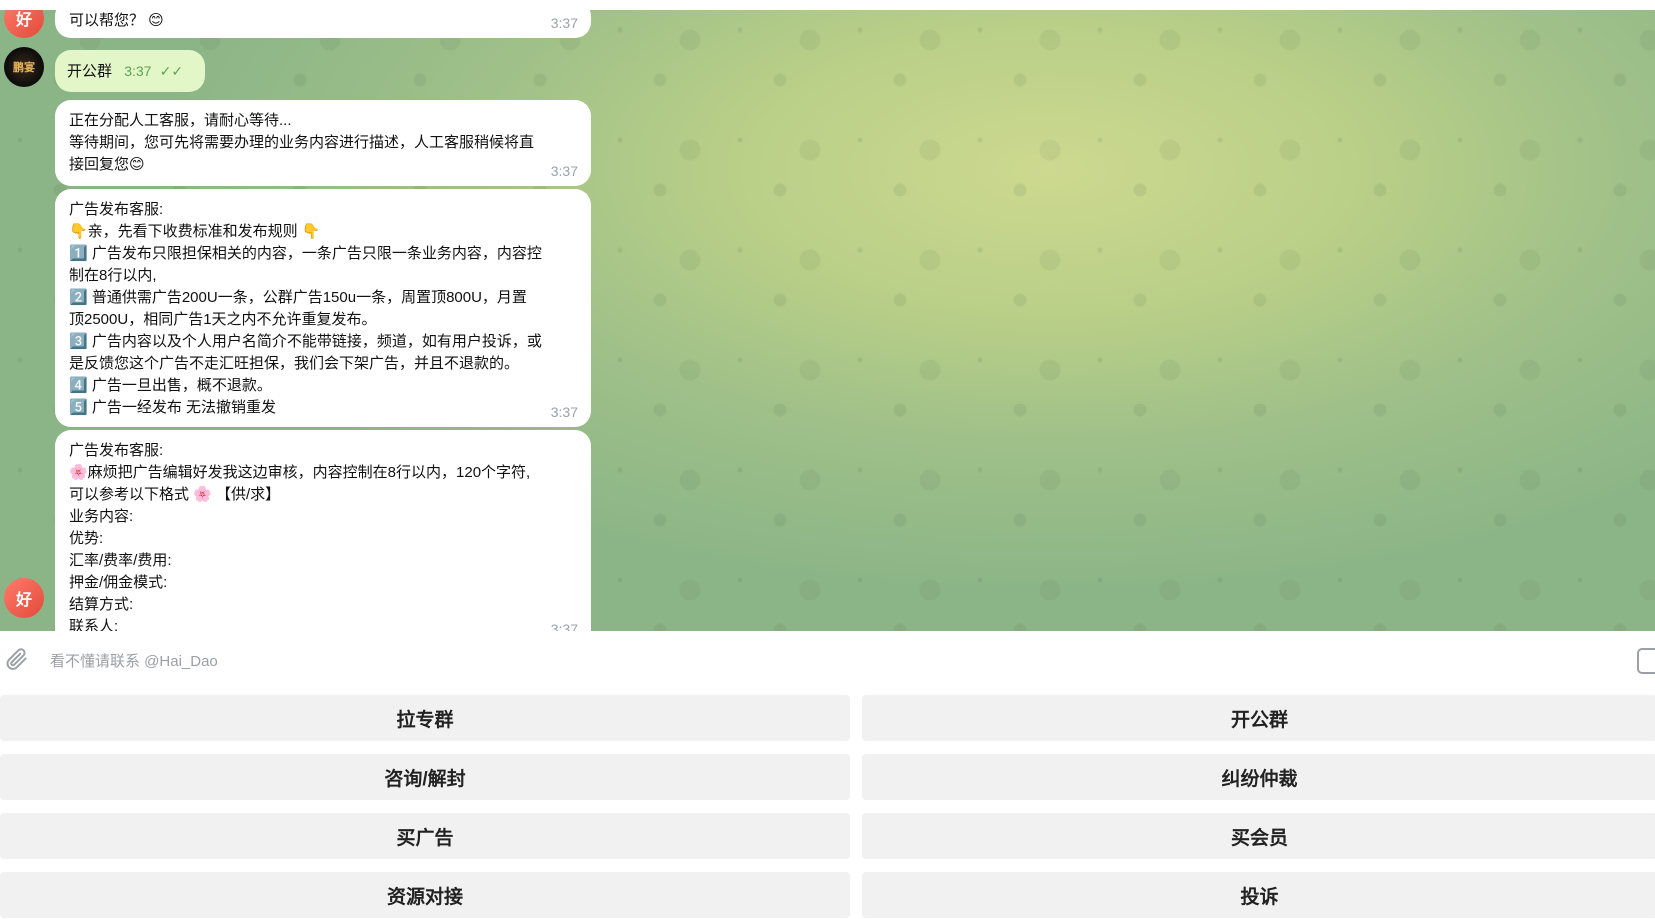 The width and height of the screenshot is (1655, 919). Describe the element at coordinates (302, 142) in the screenshot. I see `message-line: 等待期间，您可先将需要办理的业务内容进行描述，人工客服稍候将直` at that location.